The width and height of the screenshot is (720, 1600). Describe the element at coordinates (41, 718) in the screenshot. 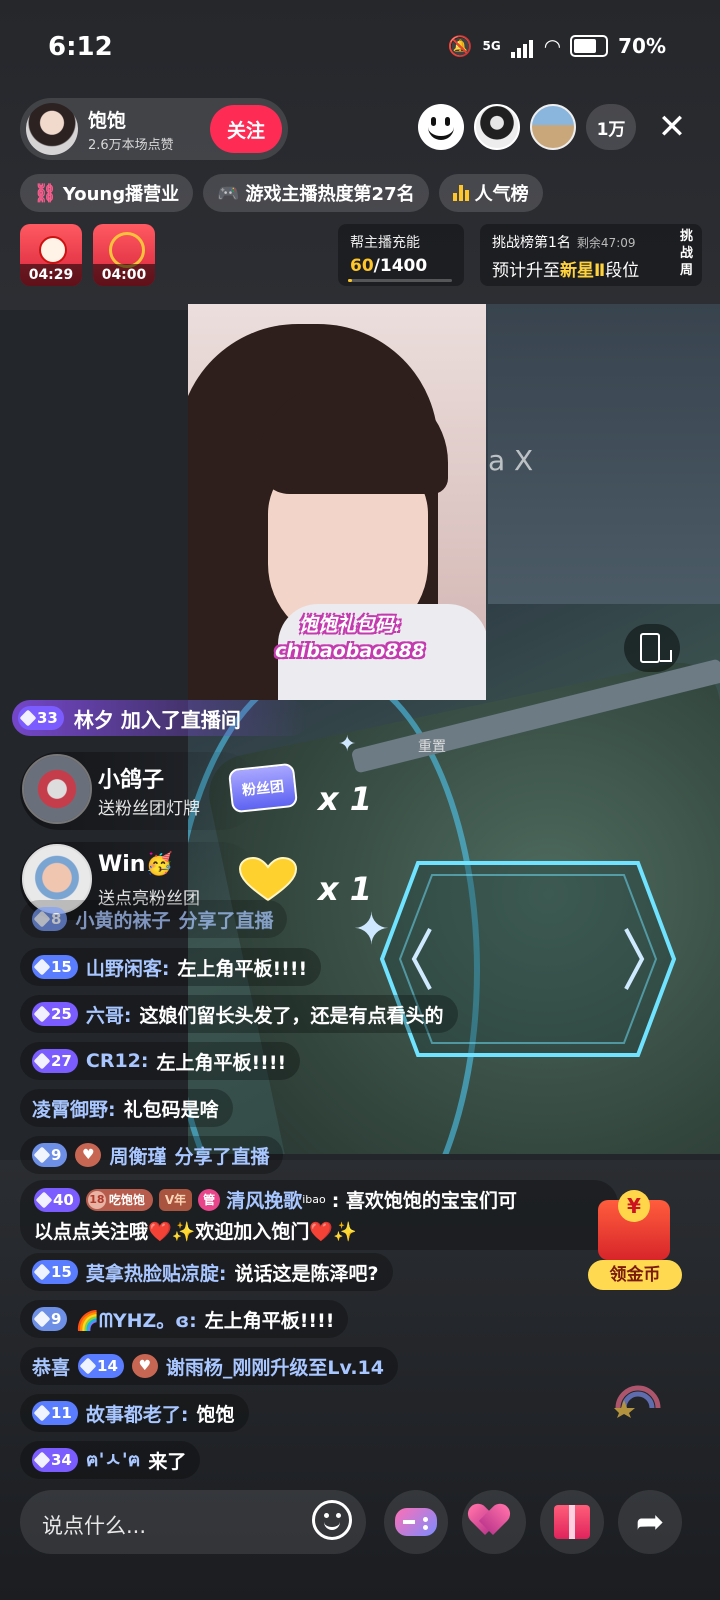

I see `level-badge: 33` at that location.